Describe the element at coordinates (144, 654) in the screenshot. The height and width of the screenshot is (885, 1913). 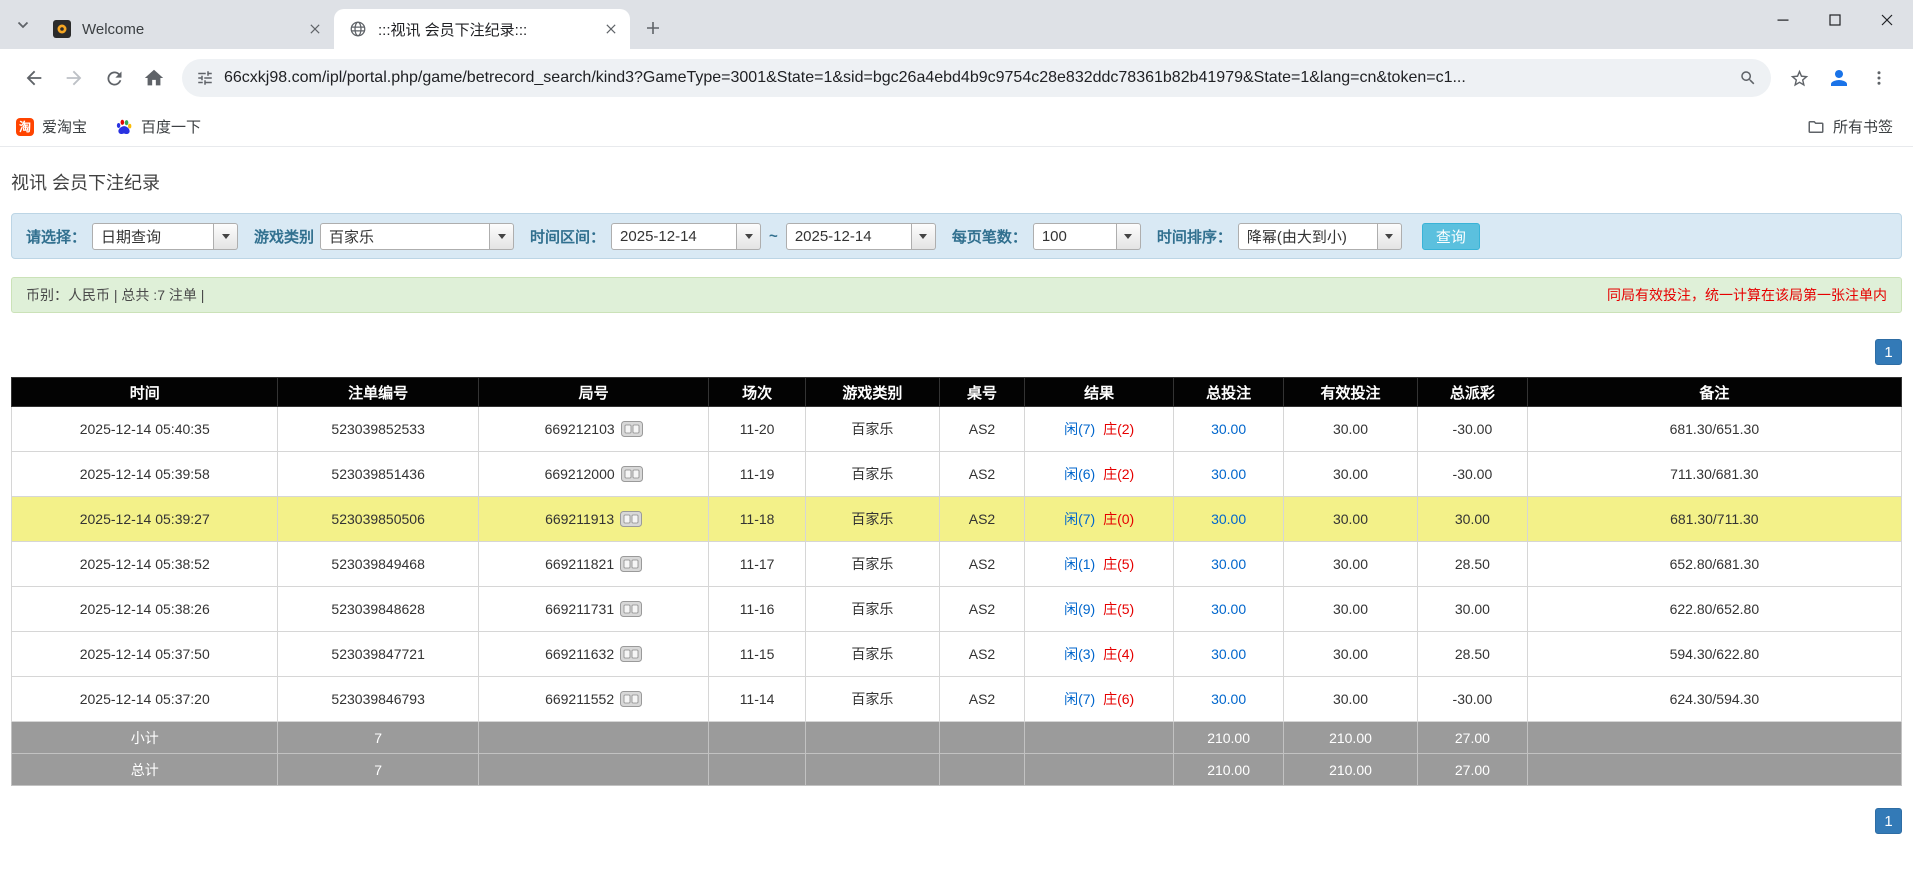
I see `cell-time: 2025-12-14 05:37:50` at that location.